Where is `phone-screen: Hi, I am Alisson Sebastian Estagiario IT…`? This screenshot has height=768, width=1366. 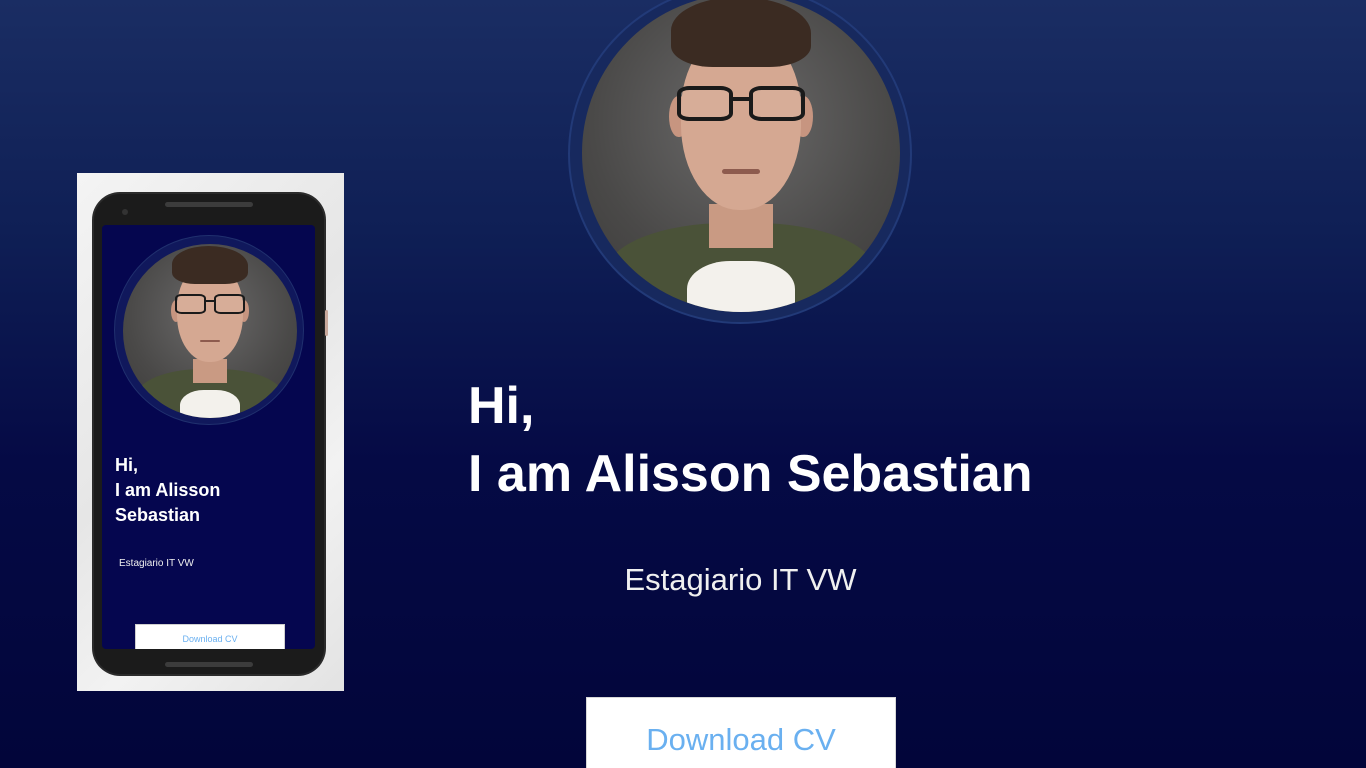 phone-screen: Hi, I am Alisson Sebastian Estagiario IT… is located at coordinates (208, 437).